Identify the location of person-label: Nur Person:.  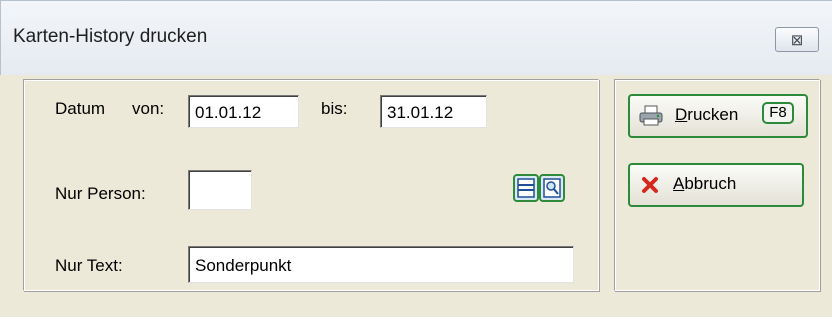
(100, 193).